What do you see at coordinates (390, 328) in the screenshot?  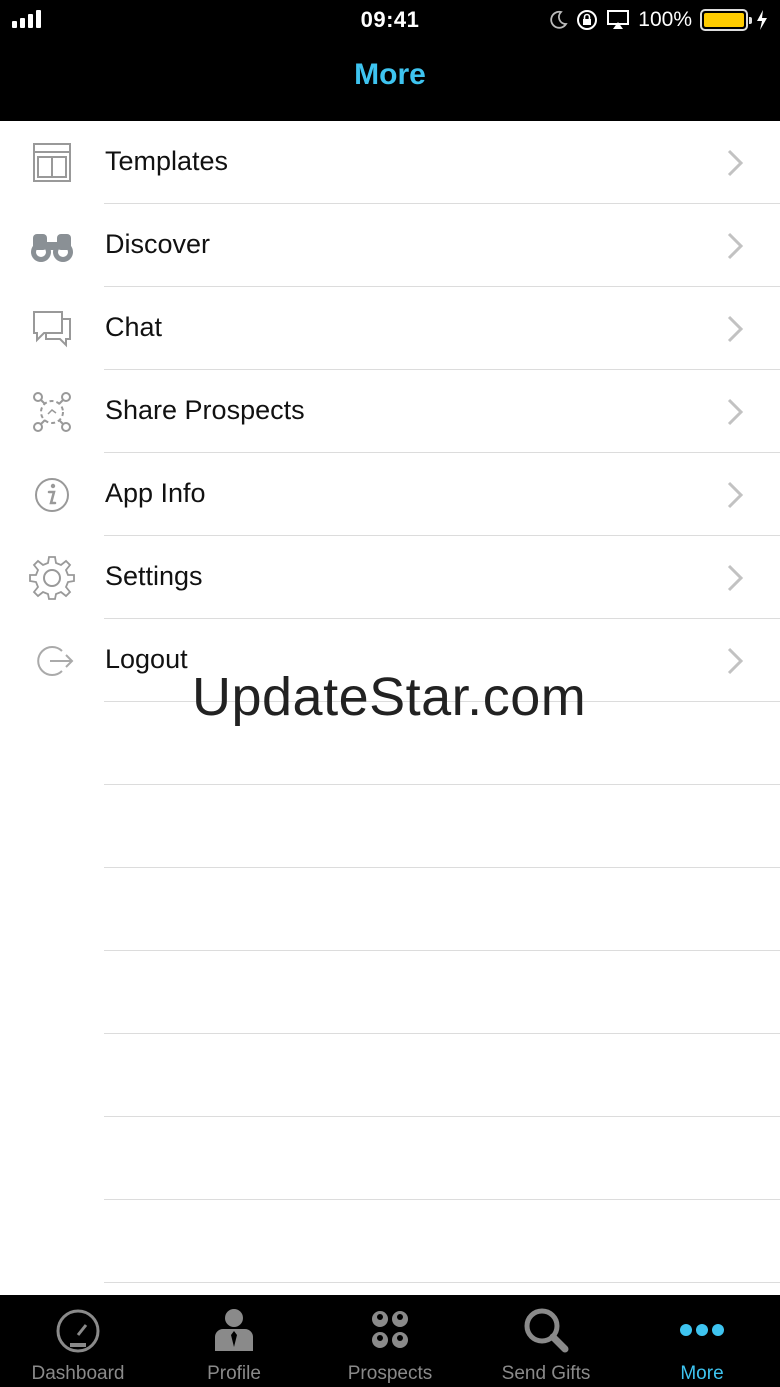 I see `menu-item-chat: Chat` at bounding box center [390, 328].